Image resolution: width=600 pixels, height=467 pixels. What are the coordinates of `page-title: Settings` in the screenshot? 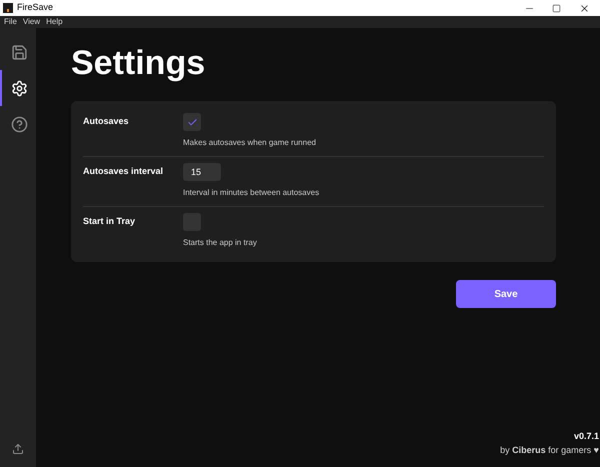 It's located at (138, 63).